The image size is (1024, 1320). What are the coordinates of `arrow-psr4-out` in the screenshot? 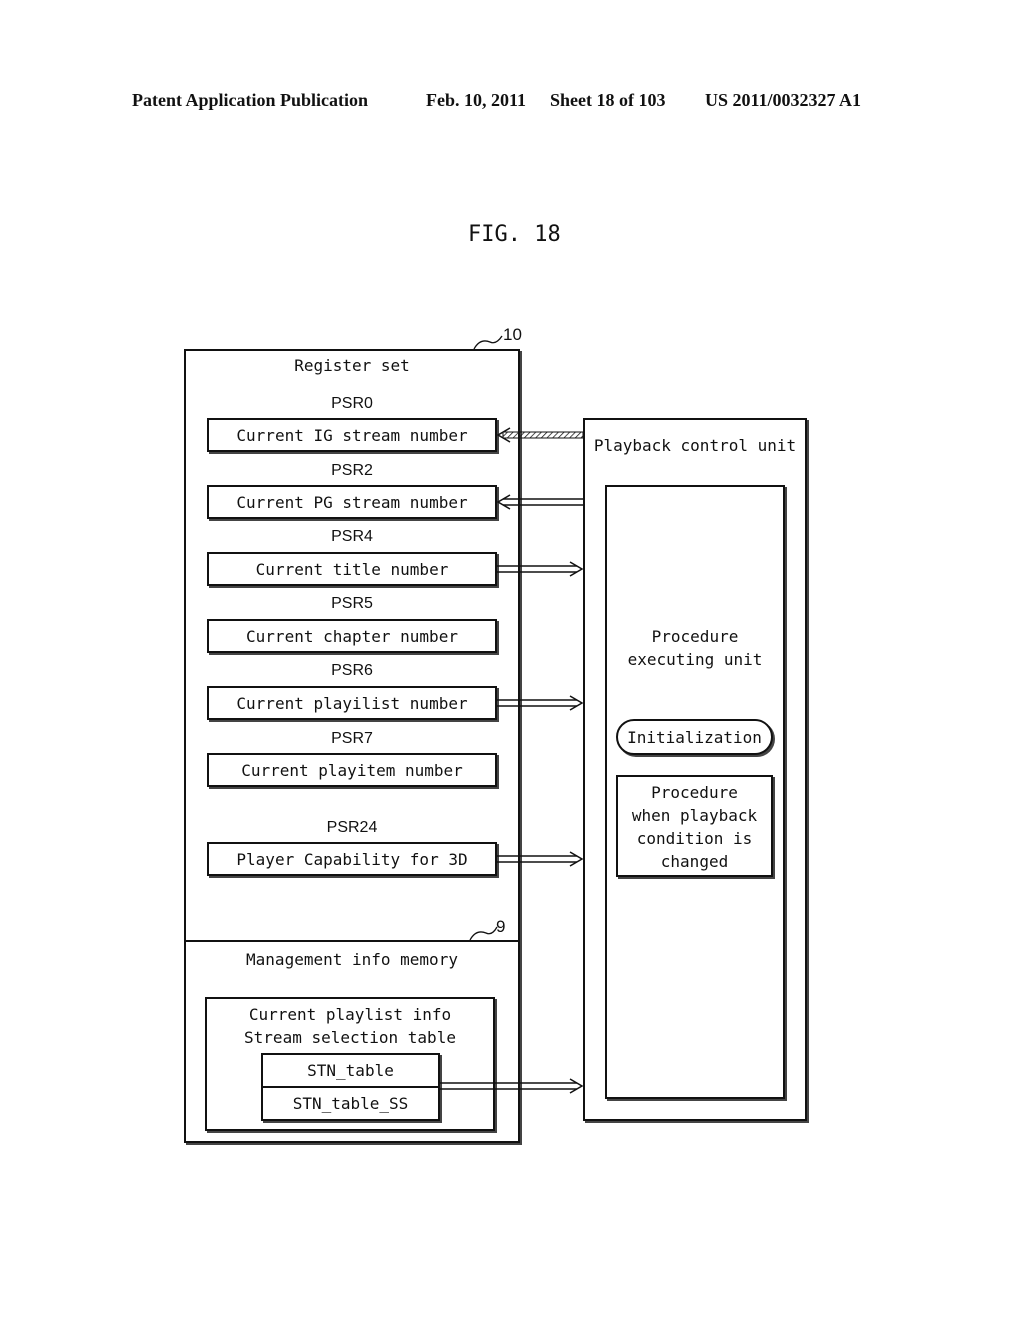 It's located at (540, 569).